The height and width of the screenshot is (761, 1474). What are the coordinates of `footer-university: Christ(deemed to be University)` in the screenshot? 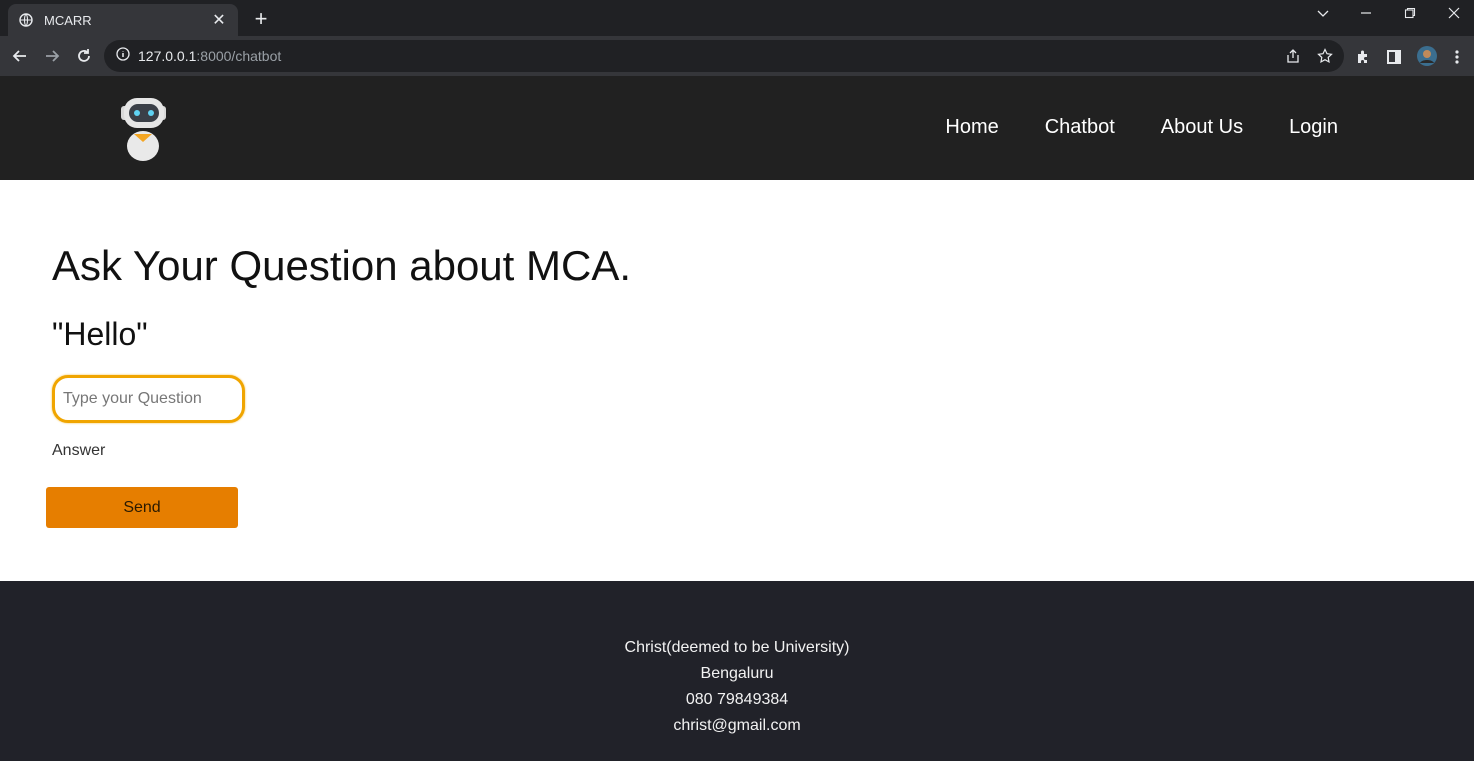 It's located at (737, 647).